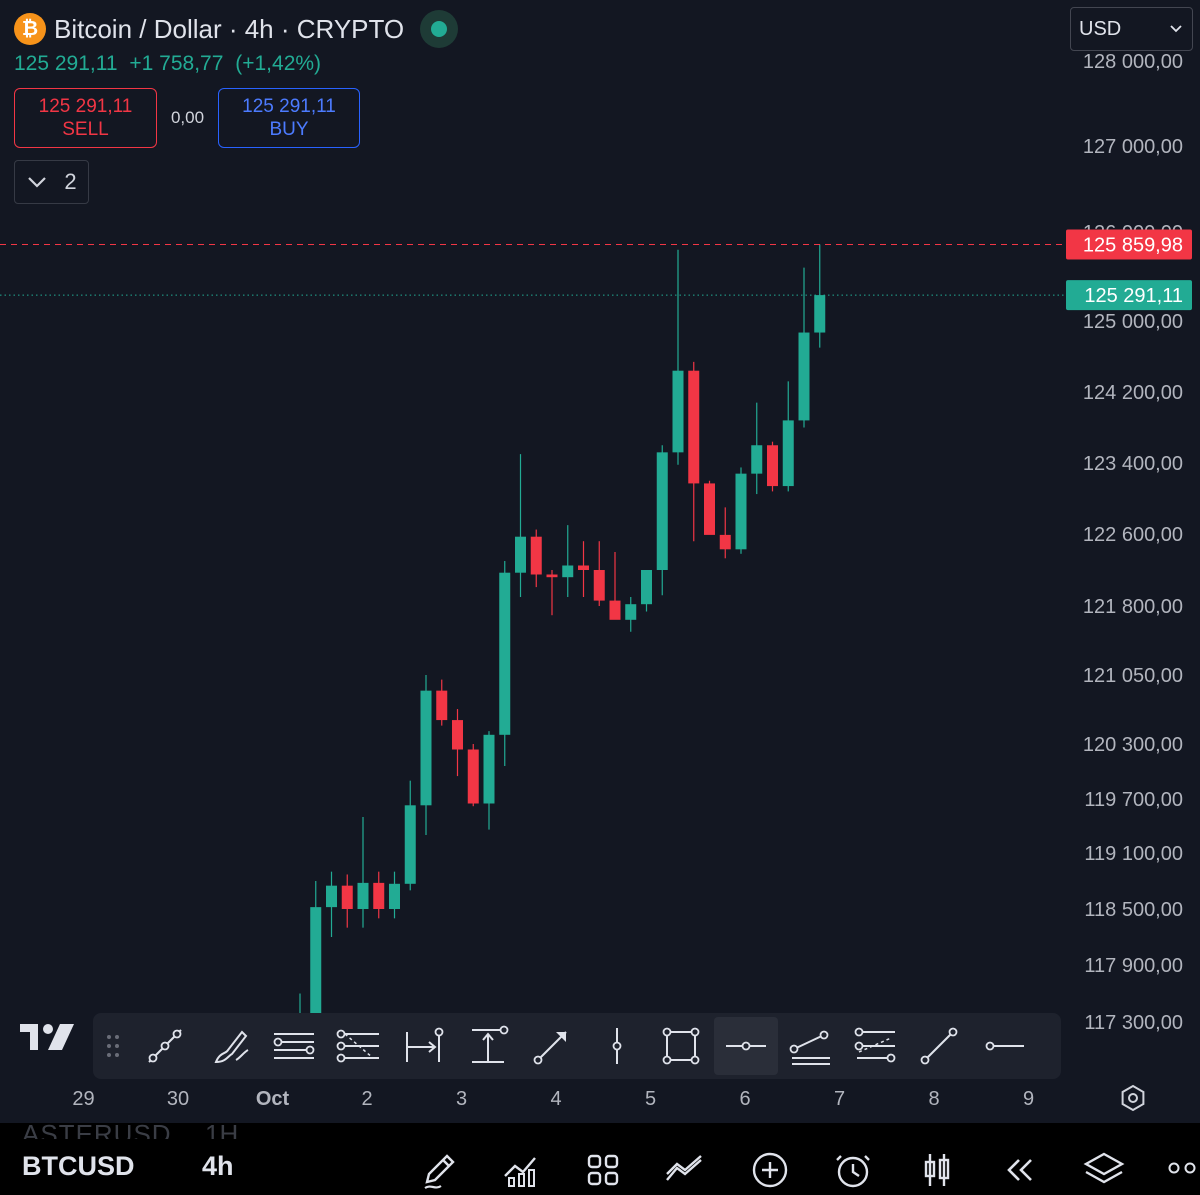  What do you see at coordinates (1133, 676) in the screenshot?
I see `y-tick-label: 121 050,00` at bounding box center [1133, 676].